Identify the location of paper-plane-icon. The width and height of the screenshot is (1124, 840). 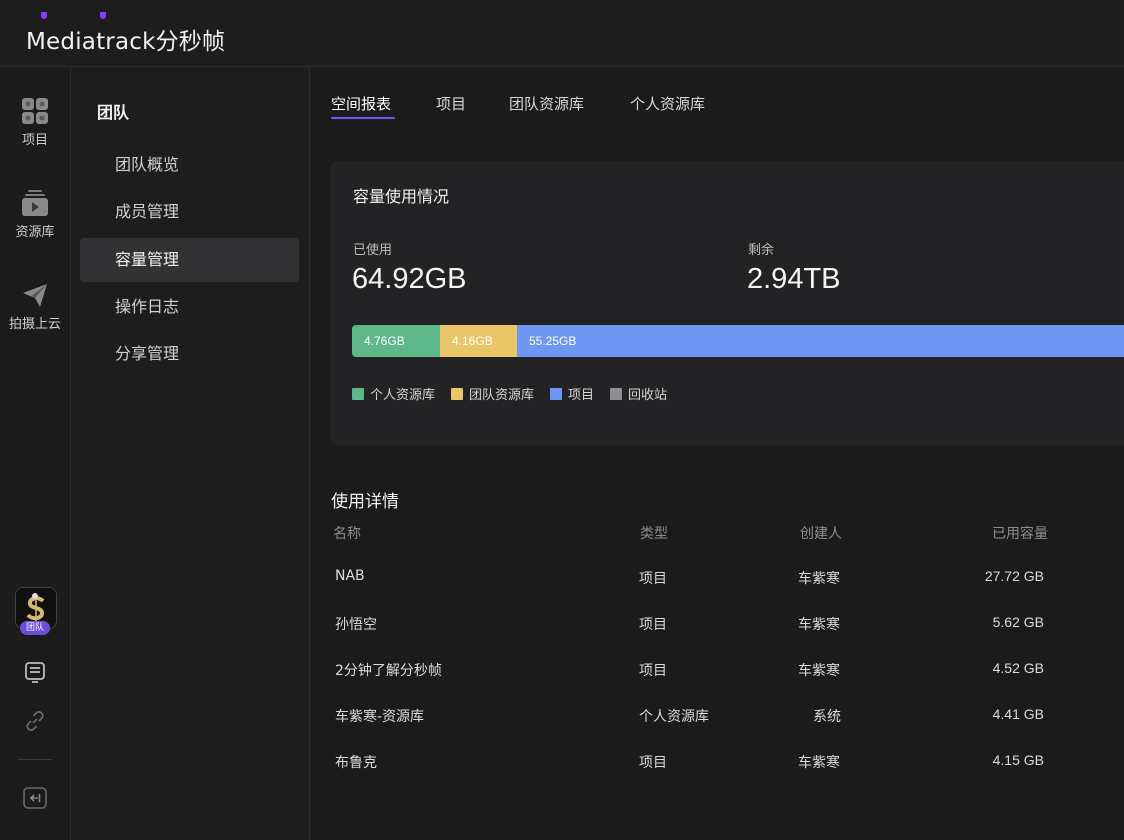
(35, 295).